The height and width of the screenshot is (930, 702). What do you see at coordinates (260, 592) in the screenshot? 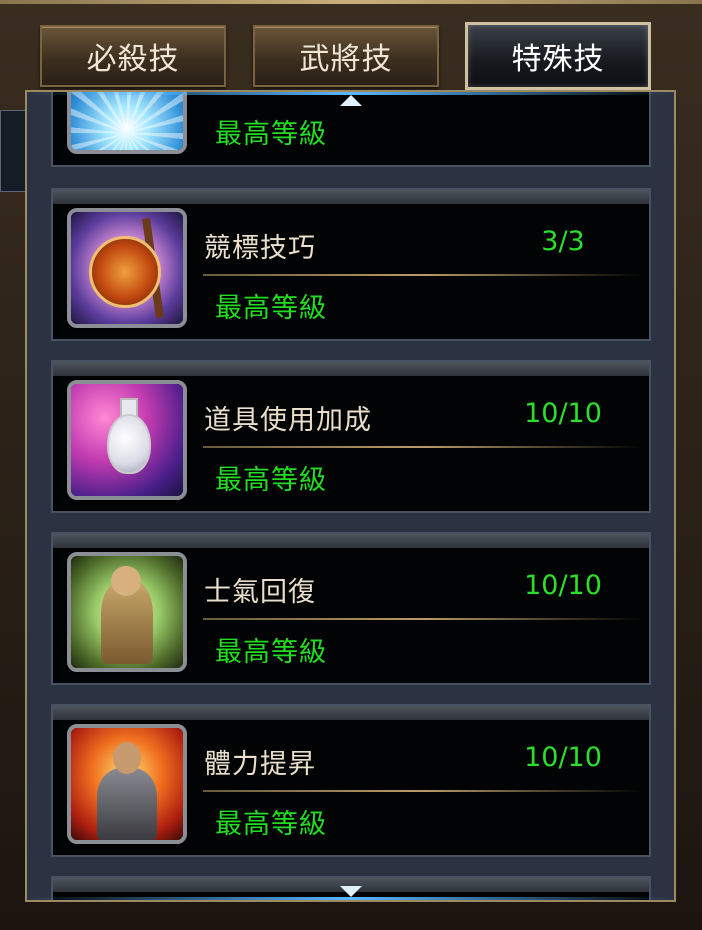
I see `skill-name: 士氣回復` at bounding box center [260, 592].